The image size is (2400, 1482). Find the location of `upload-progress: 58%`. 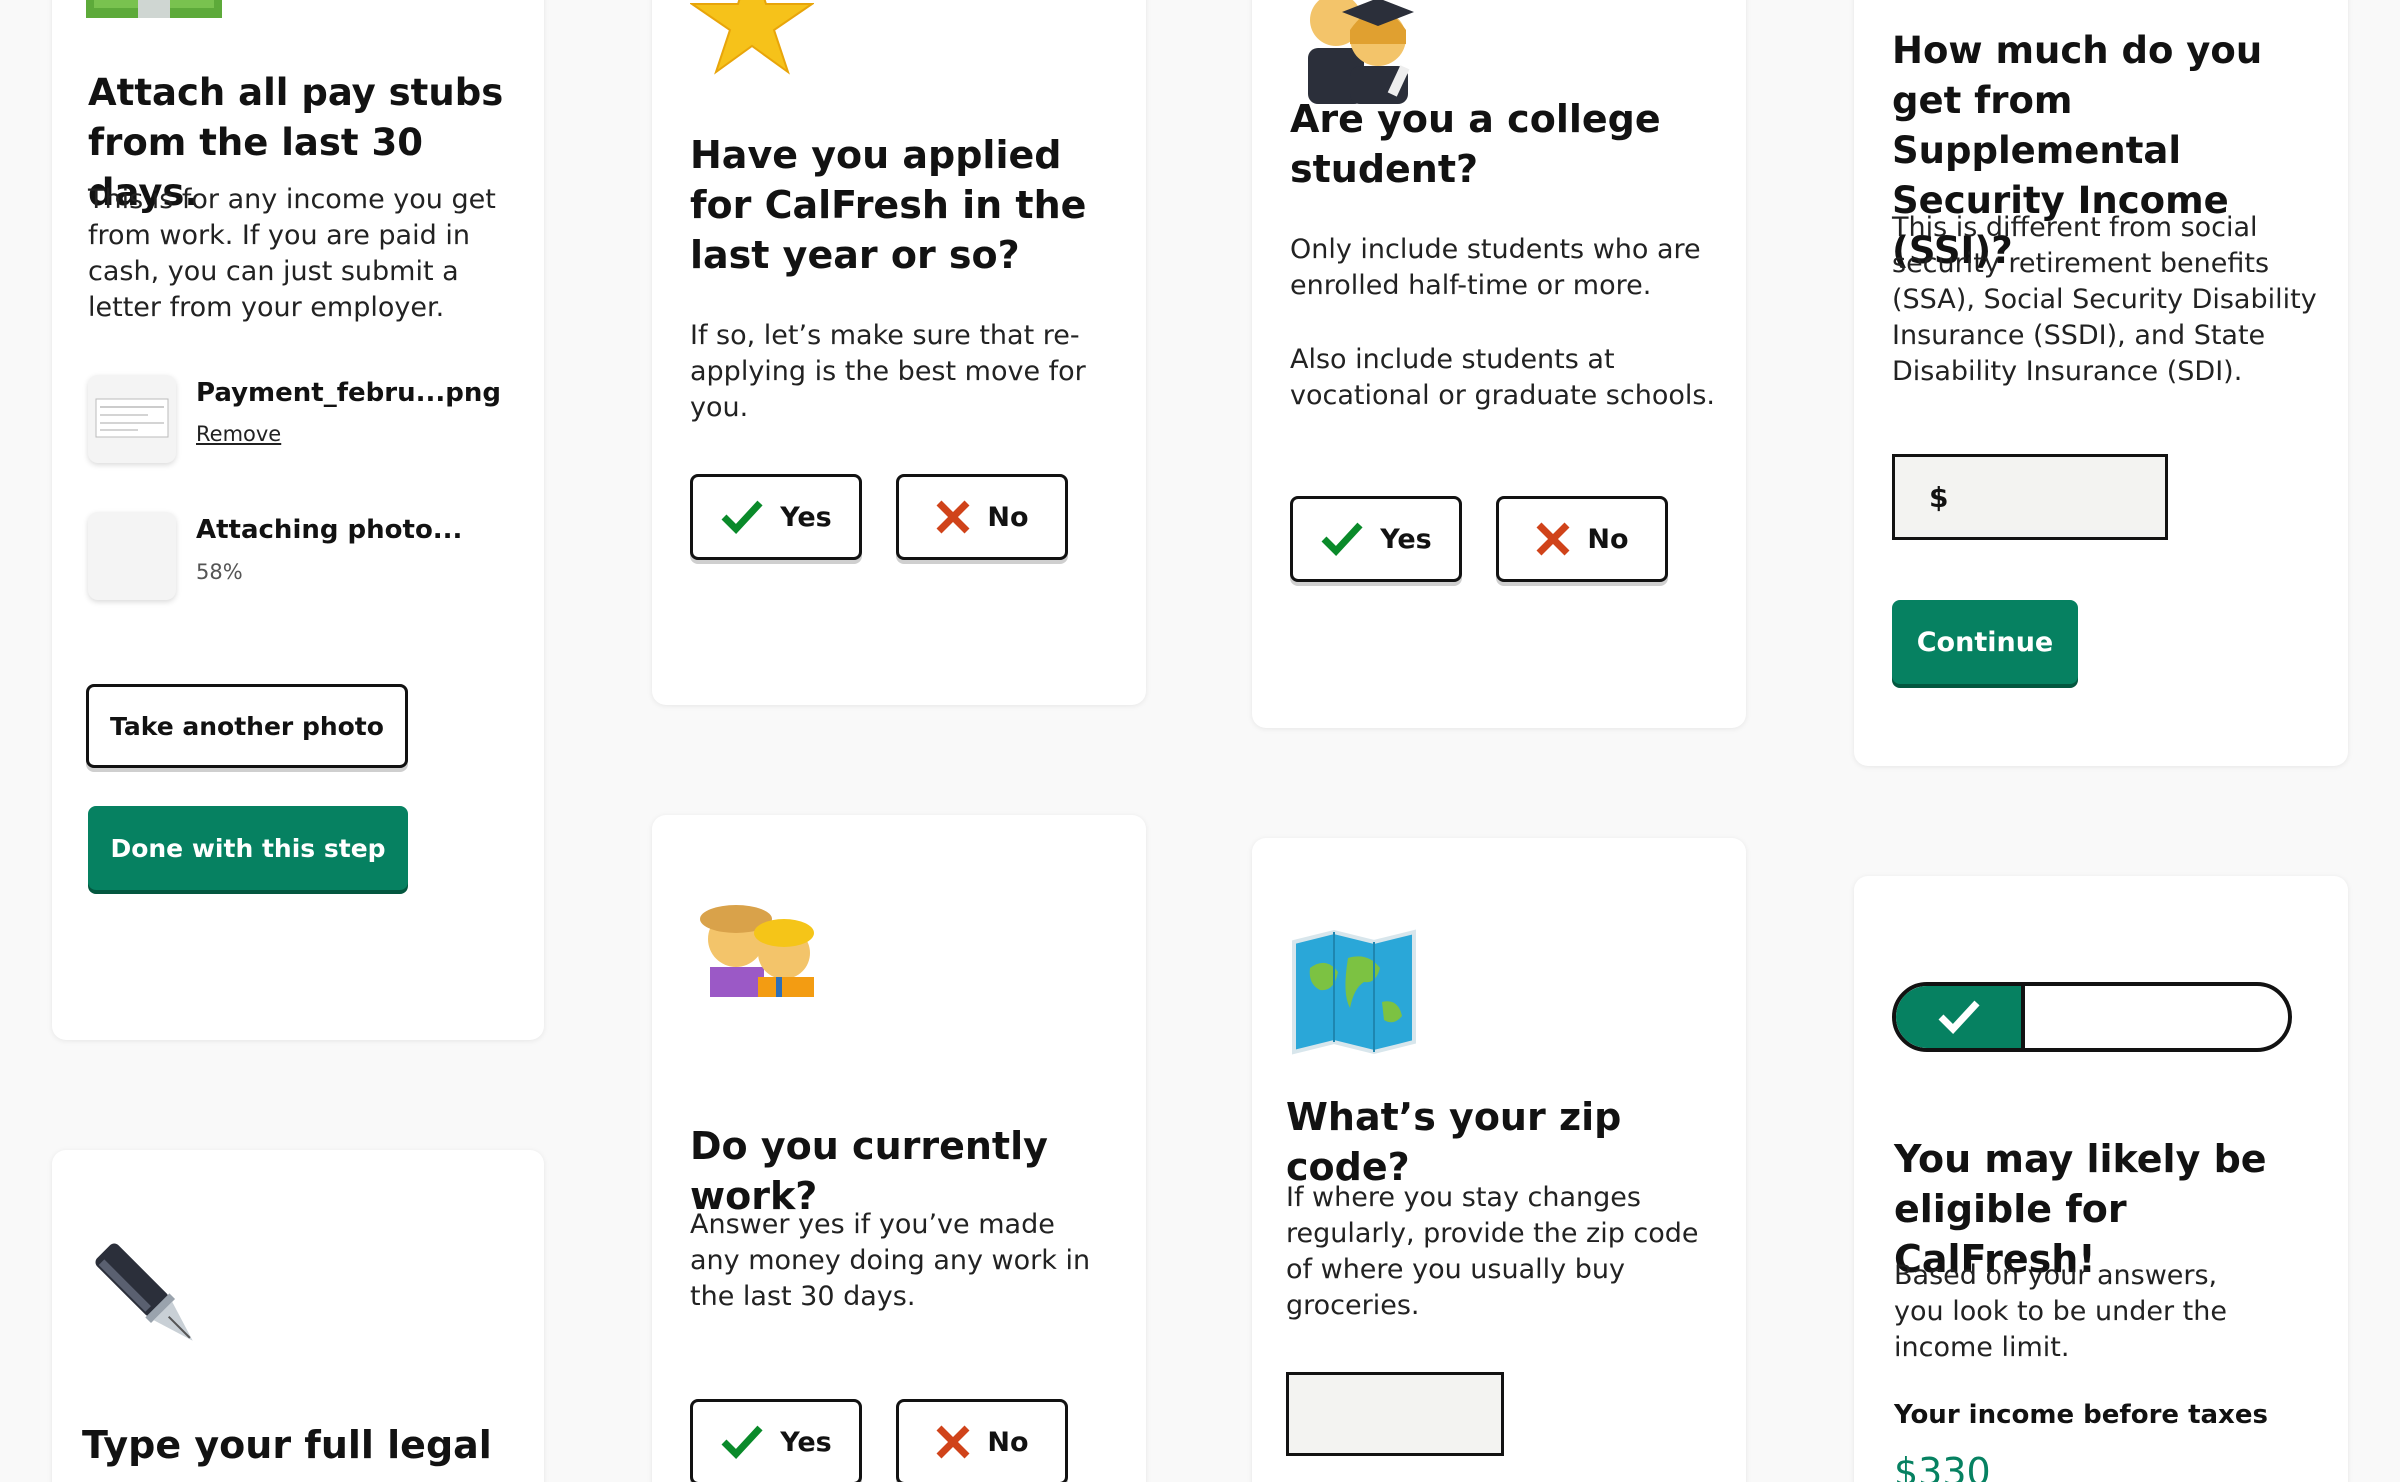

upload-progress: 58% is located at coordinates (219, 572).